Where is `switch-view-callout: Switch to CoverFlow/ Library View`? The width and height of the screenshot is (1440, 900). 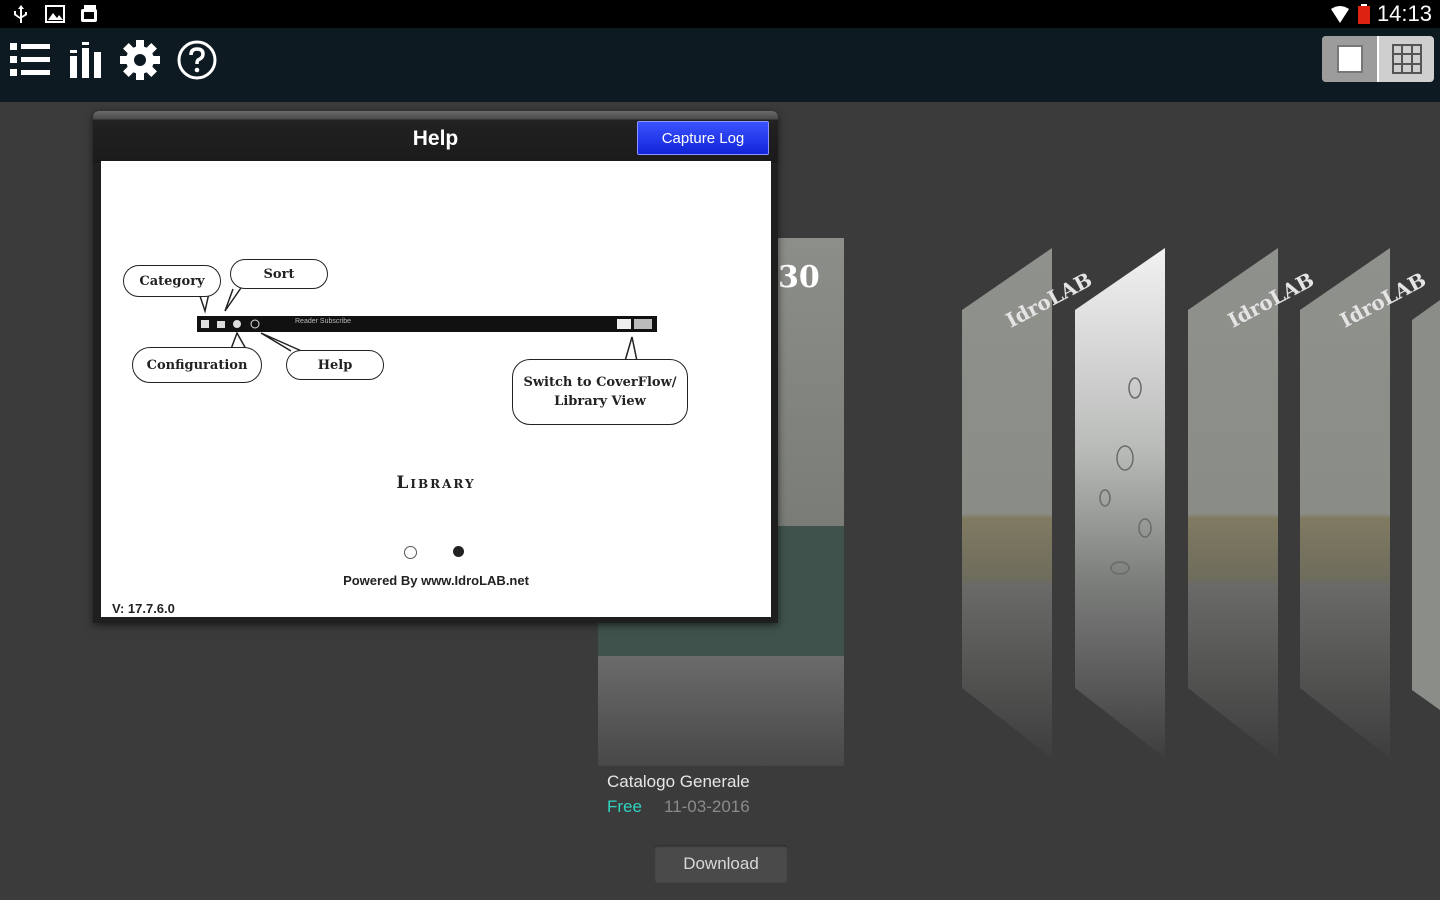
switch-view-callout: Switch to CoverFlow/ Library View is located at coordinates (600, 392).